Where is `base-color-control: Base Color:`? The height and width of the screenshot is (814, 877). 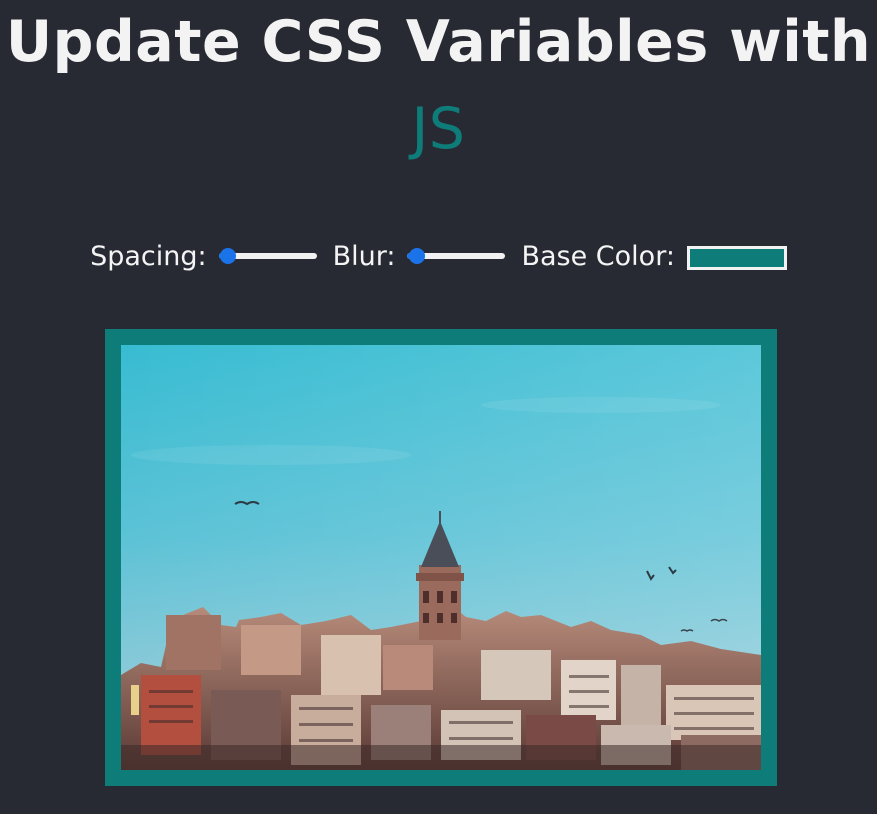
base-color-control: Base Color: is located at coordinates (654, 256).